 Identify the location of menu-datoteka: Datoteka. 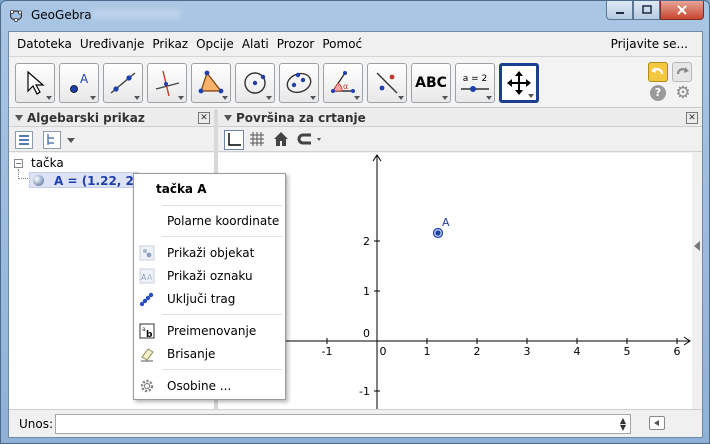
(44, 44).